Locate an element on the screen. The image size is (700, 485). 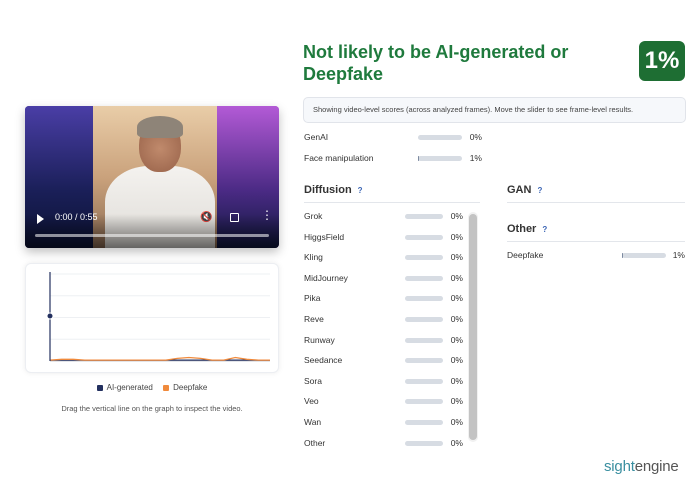
legend-swatch-ai-generated is located at coordinates (99, 387).